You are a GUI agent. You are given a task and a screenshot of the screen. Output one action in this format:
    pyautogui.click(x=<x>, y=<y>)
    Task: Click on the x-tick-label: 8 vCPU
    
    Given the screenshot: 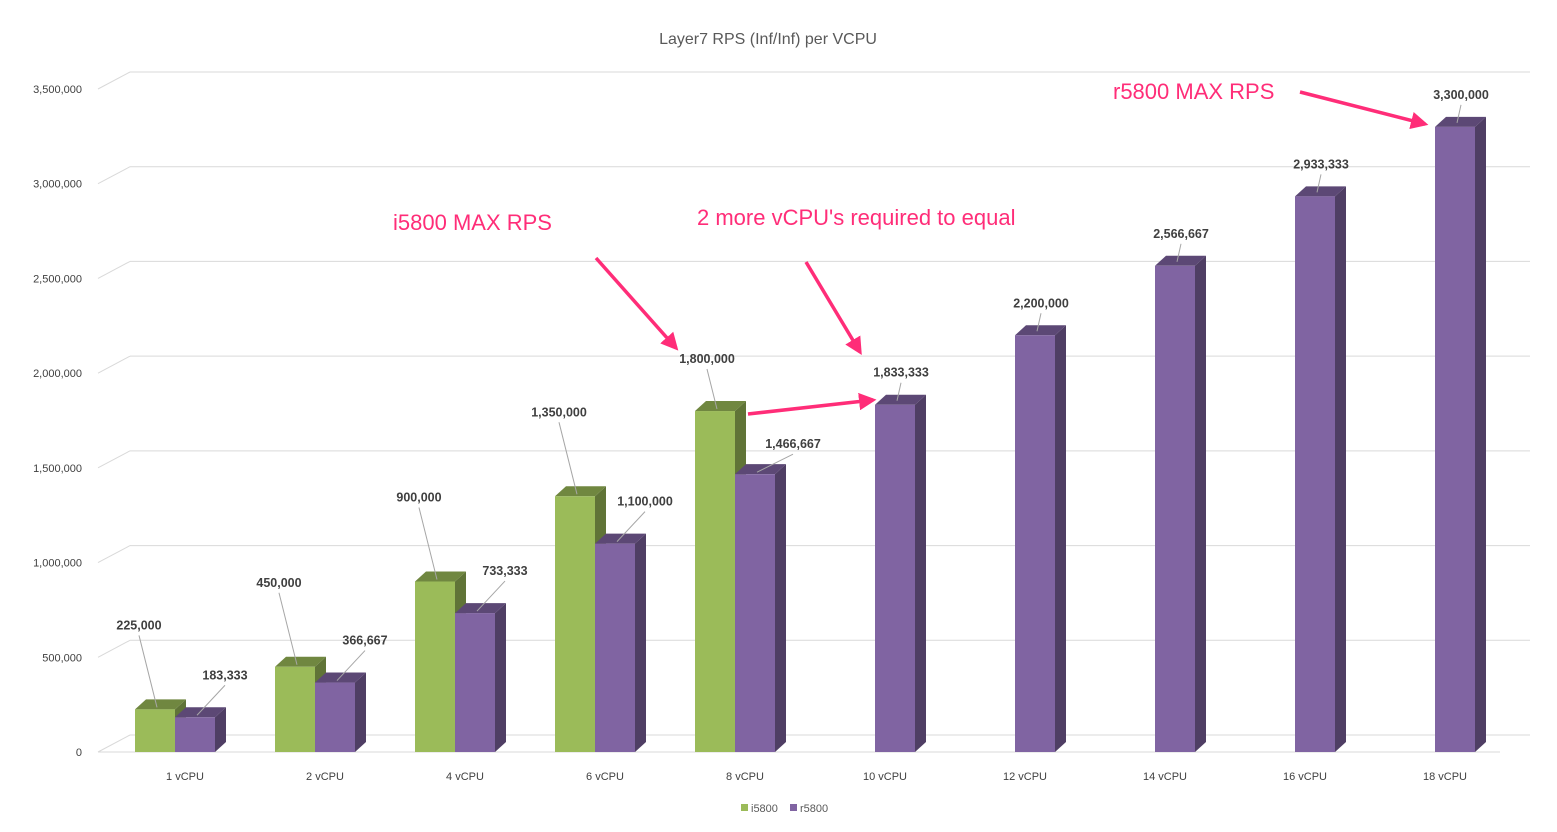 What is the action you would take?
    pyautogui.click(x=745, y=777)
    